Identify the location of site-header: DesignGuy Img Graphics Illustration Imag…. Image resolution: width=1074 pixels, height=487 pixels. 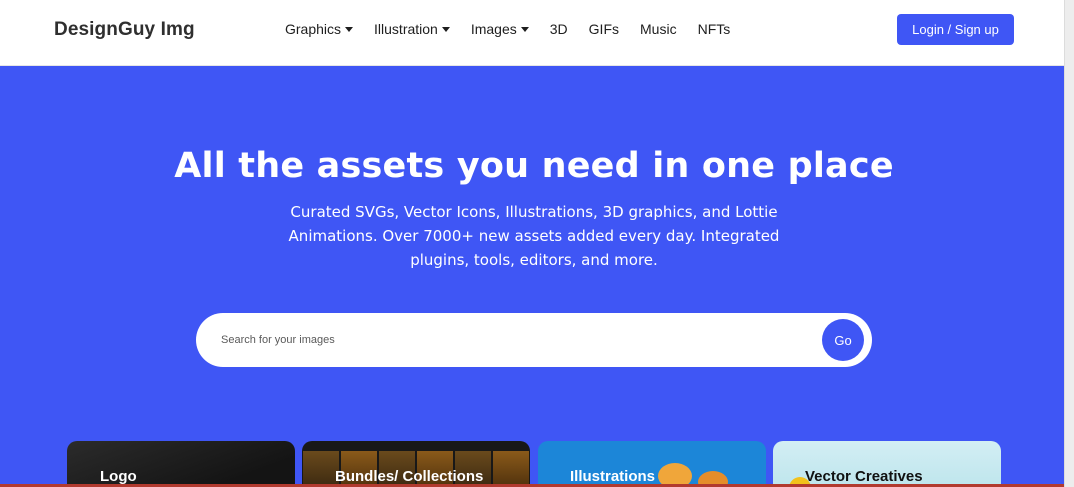
(532, 33).